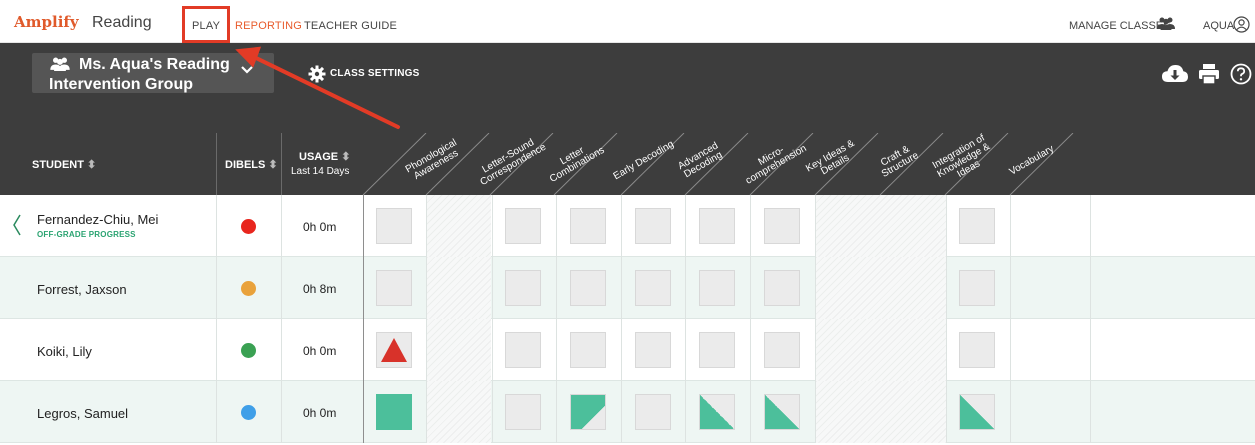  I want to click on annotation-arrow, so click(317, 87).